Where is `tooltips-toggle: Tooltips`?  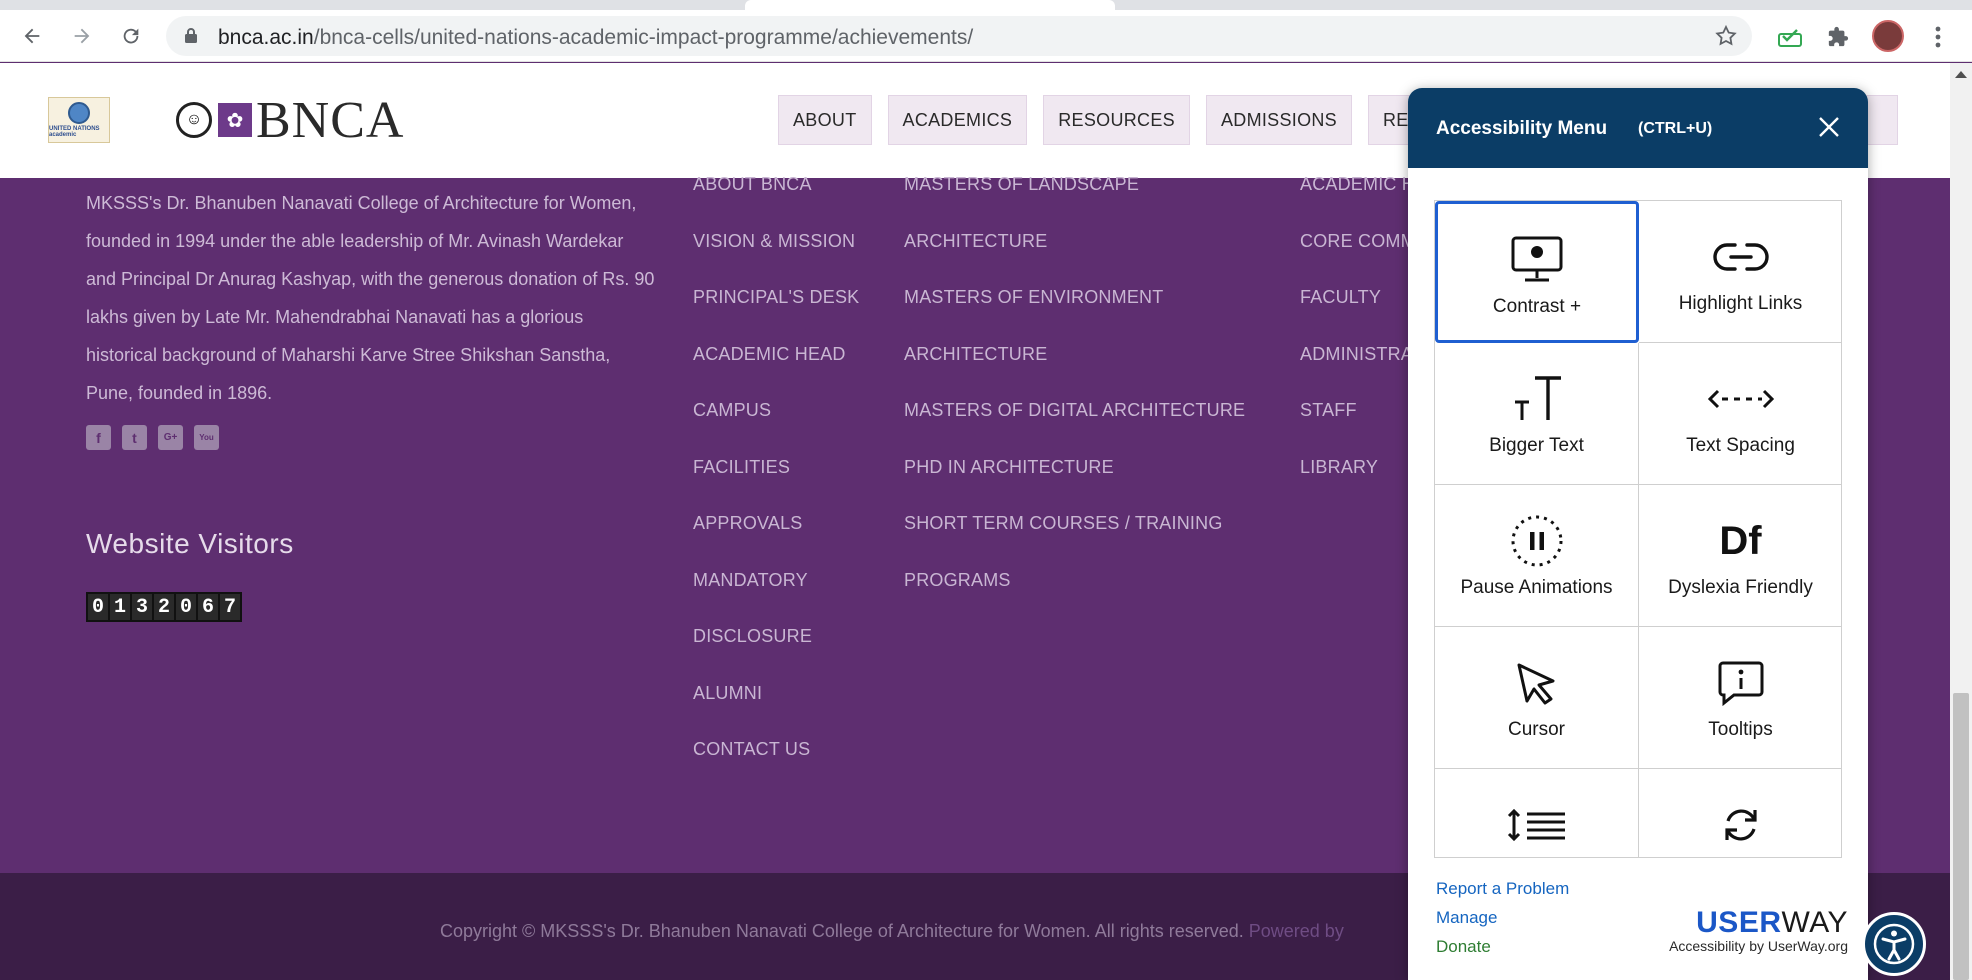 tooltips-toggle: Tooltips is located at coordinates (1740, 698).